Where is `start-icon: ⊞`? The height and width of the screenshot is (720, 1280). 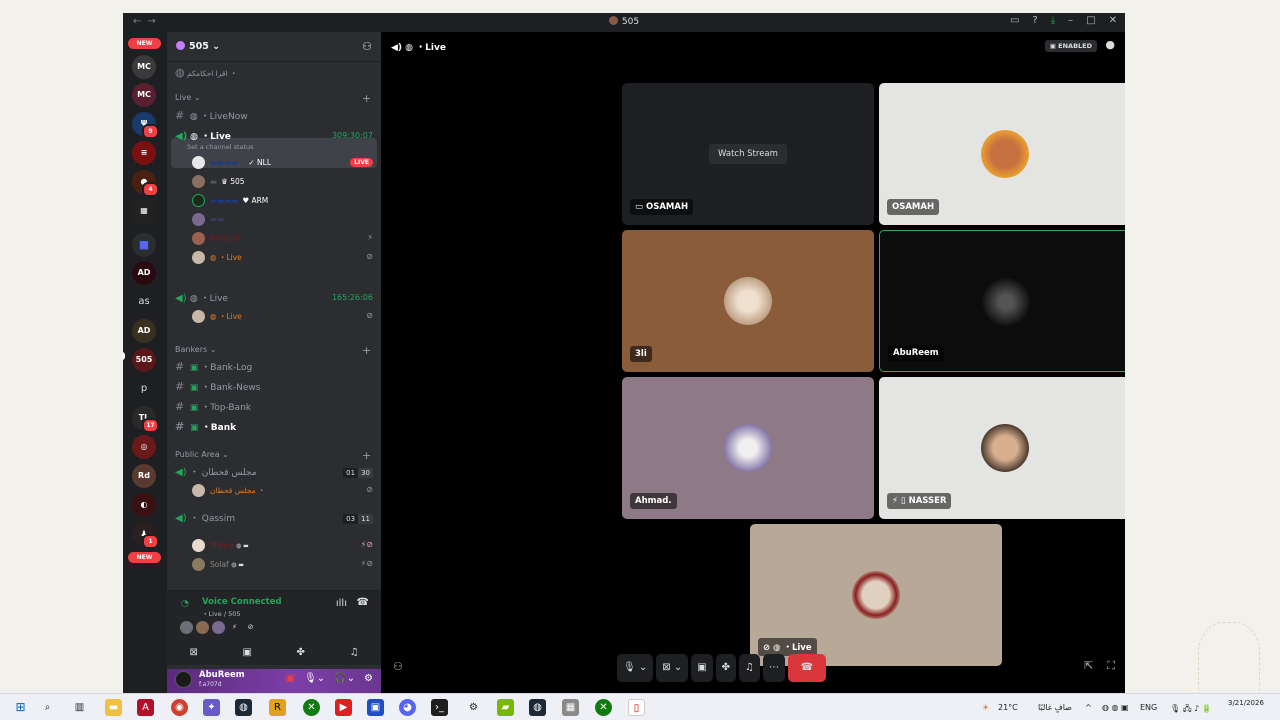 start-icon: ⊞ is located at coordinates (20, 707).